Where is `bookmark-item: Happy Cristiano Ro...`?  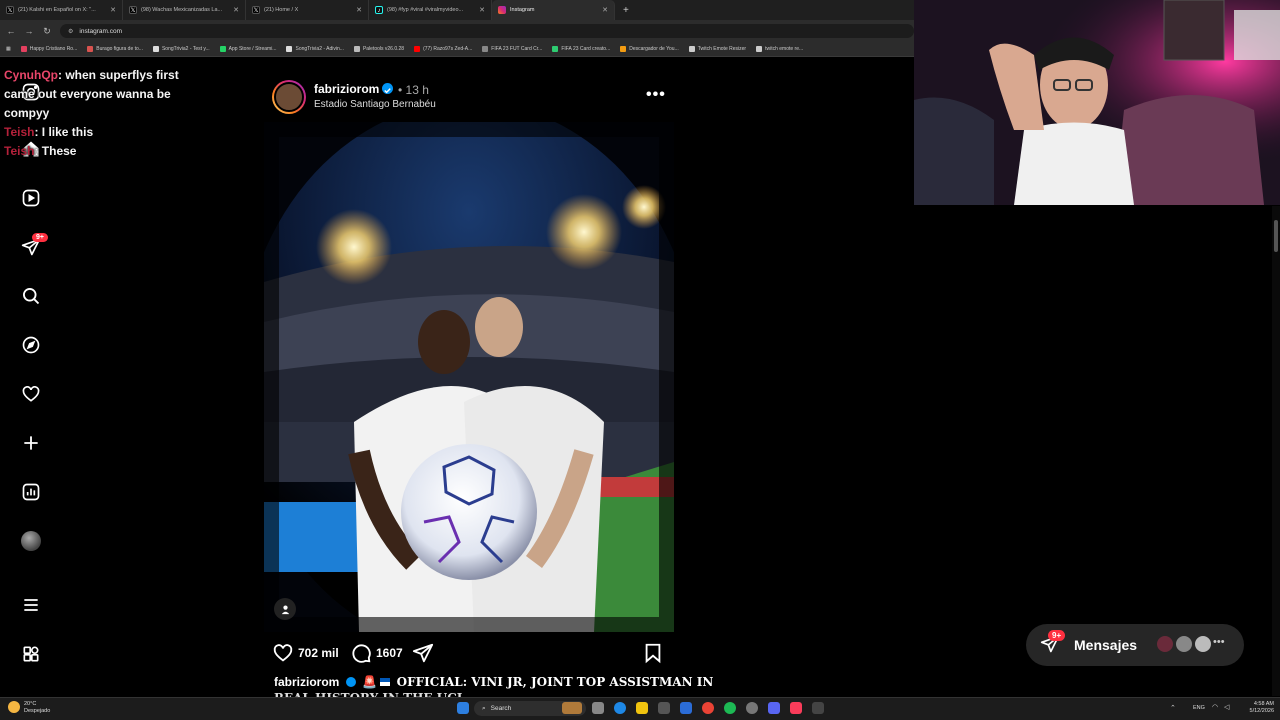
bookmark-item: Happy Cristiano Ro... is located at coordinates (48, 49).